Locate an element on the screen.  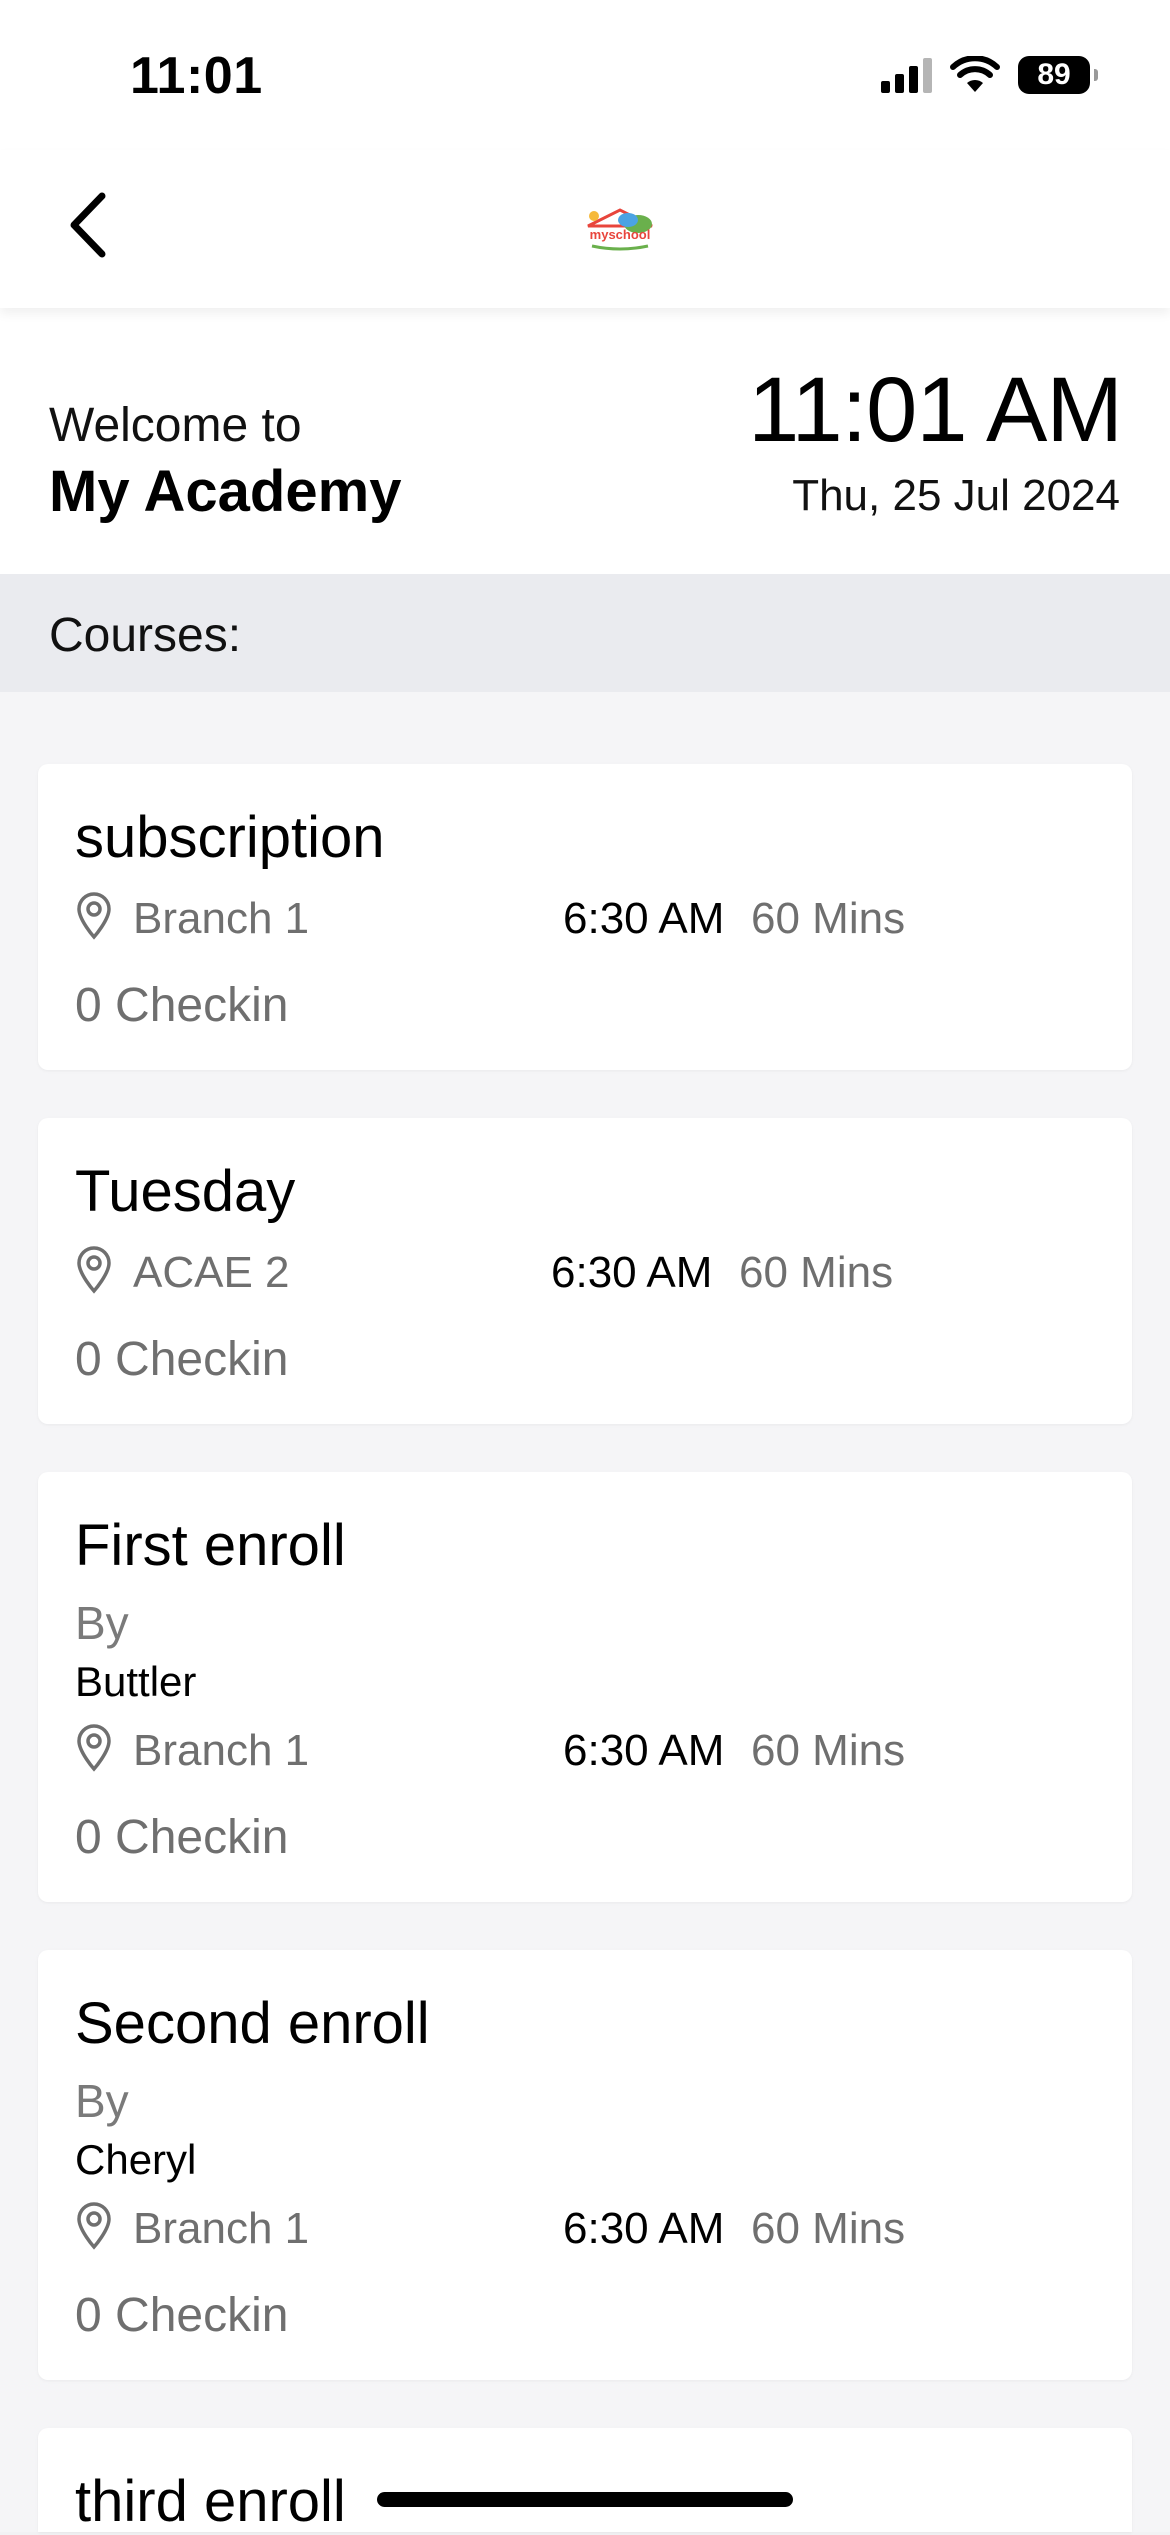
back-button is located at coordinates (88, 225).